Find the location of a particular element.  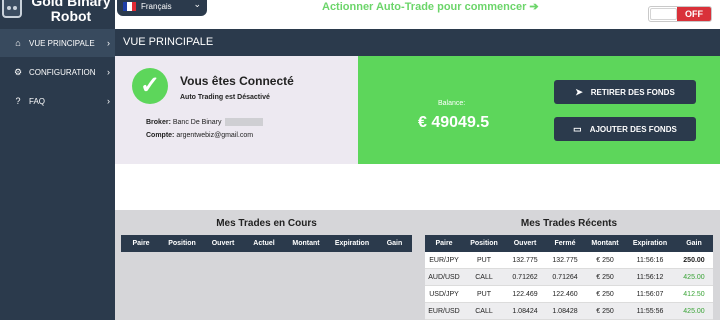

send-icon: ➤ is located at coordinates (579, 91).